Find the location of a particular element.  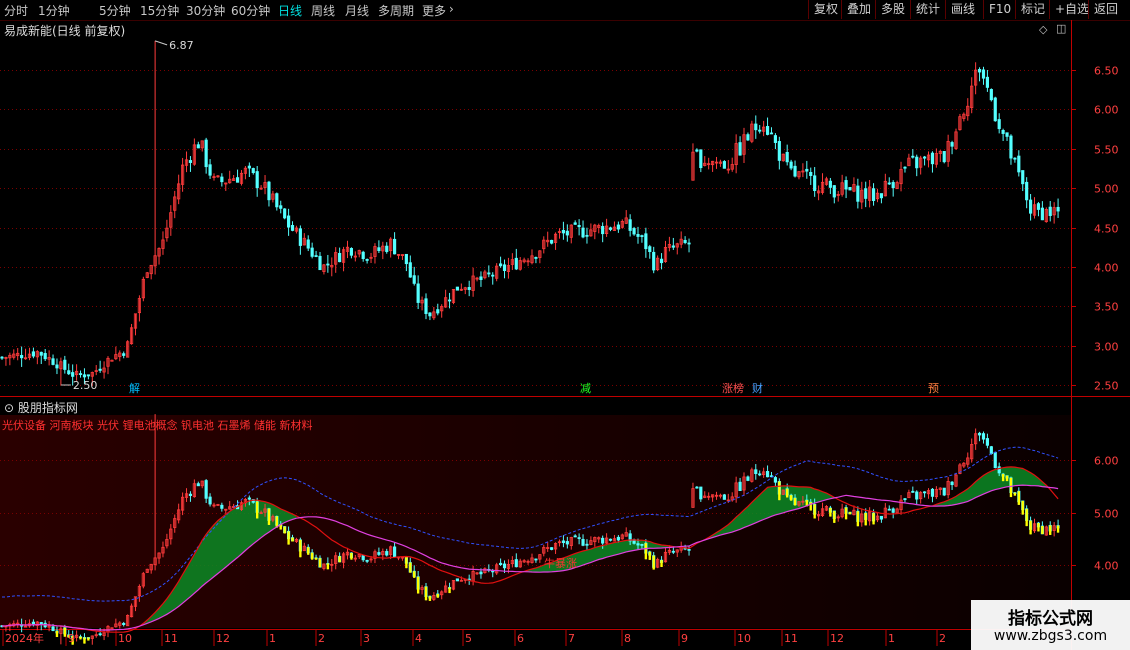

price-tick-label: 5.50 is located at coordinates (1106, 150).